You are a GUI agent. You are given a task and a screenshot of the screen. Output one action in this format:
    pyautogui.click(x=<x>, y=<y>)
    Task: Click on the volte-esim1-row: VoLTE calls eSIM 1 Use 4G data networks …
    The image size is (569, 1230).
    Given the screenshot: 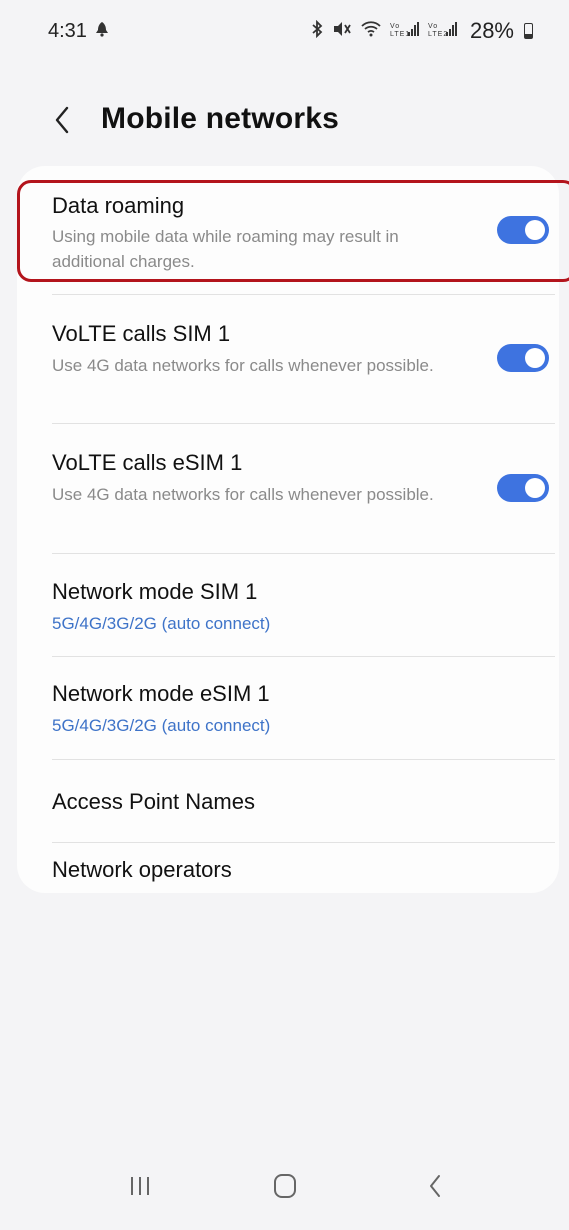 What is the action you would take?
    pyautogui.click(x=288, y=488)
    